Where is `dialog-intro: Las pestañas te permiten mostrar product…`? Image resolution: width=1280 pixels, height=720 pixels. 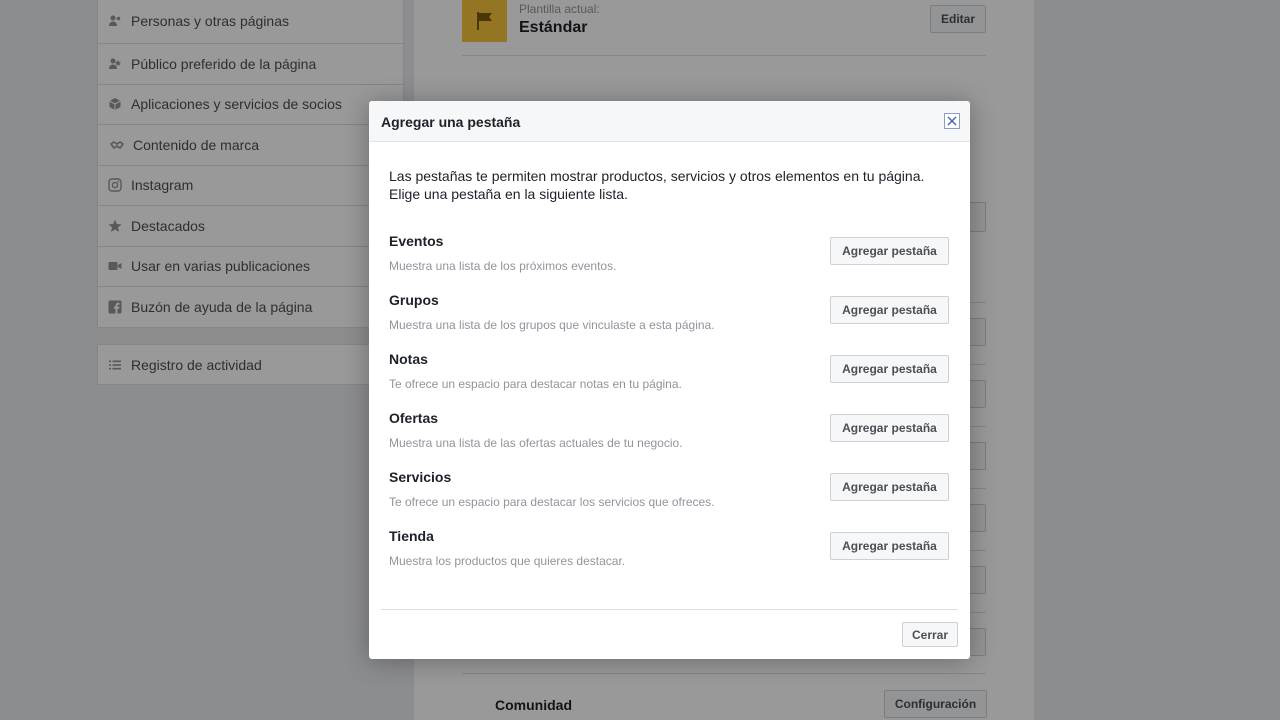
dialog-intro: Las pestañas te permiten mostrar product… is located at coordinates (671, 185).